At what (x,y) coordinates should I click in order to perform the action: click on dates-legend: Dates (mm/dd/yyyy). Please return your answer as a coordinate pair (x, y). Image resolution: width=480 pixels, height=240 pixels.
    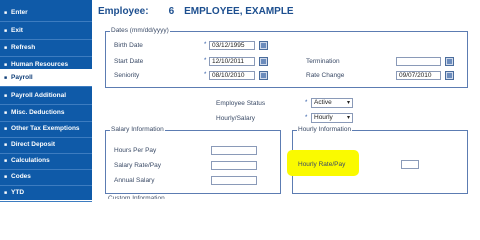
    Looking at the image, I should click on (140, 30).